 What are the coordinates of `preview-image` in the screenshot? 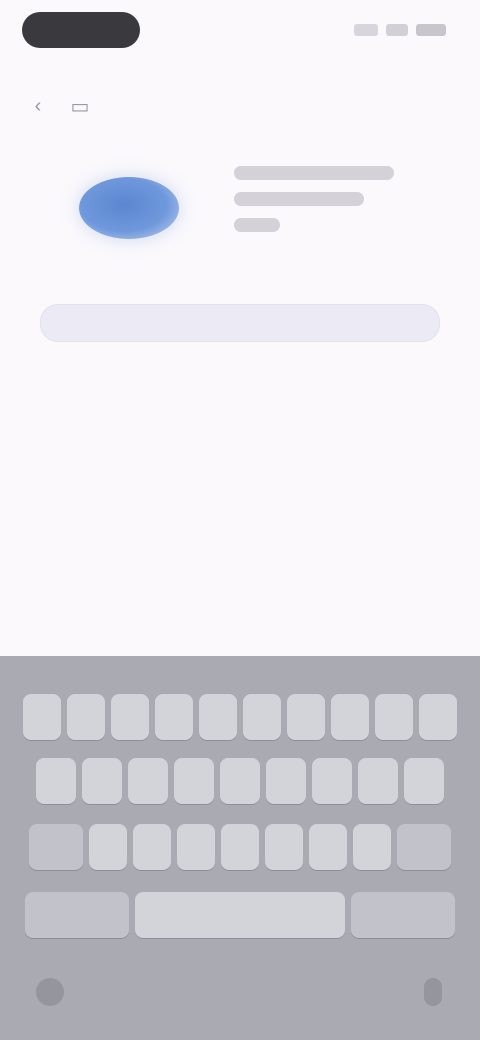 It's located at (129, 208).